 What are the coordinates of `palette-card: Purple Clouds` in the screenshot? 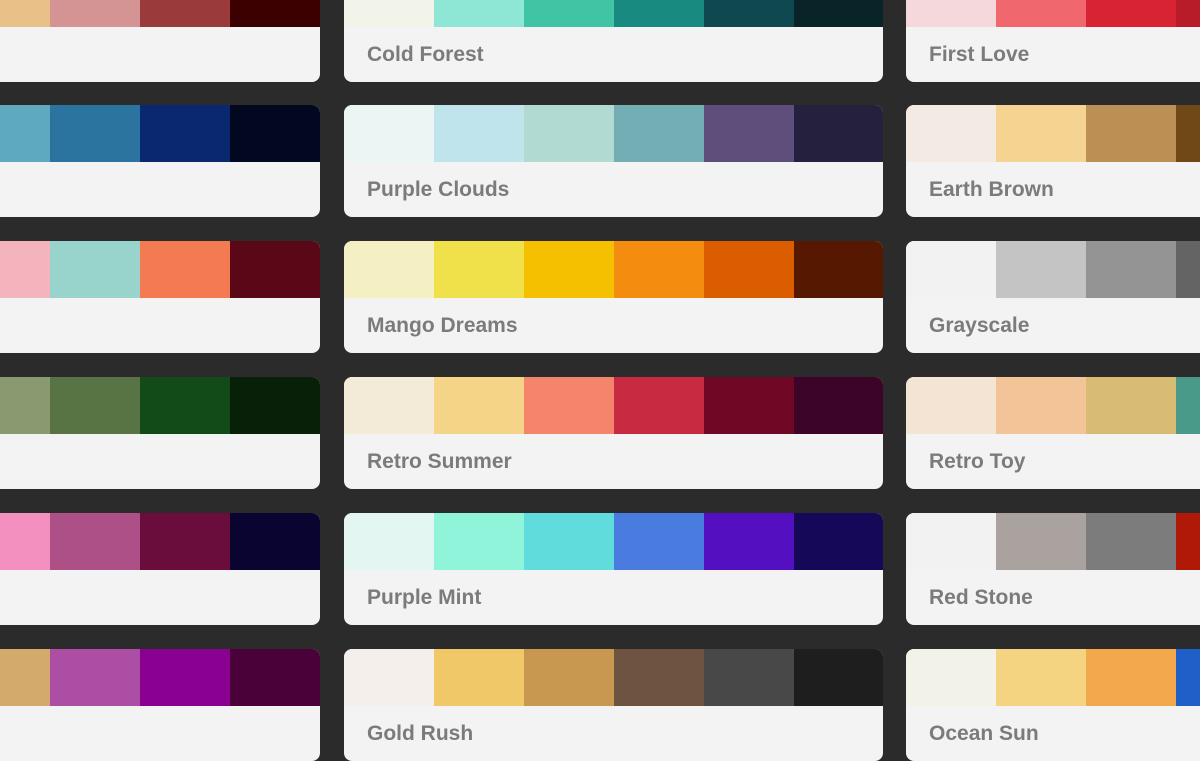 It's located at (613, 161).